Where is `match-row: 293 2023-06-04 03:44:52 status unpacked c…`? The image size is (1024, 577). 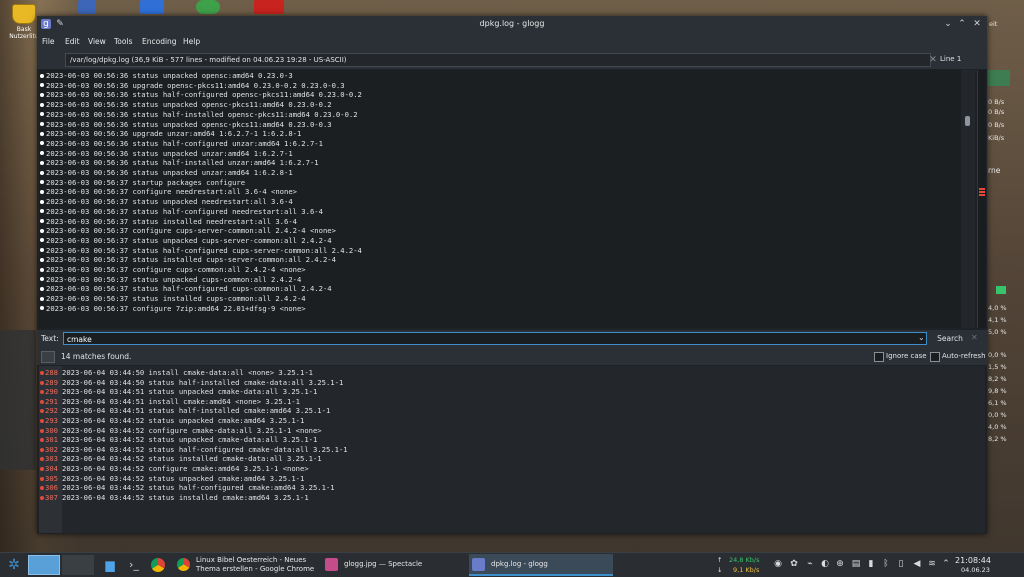 match-row: 293 2023-06-04 03:44:52 status unpacked c… is located at coordinates (512, 421).